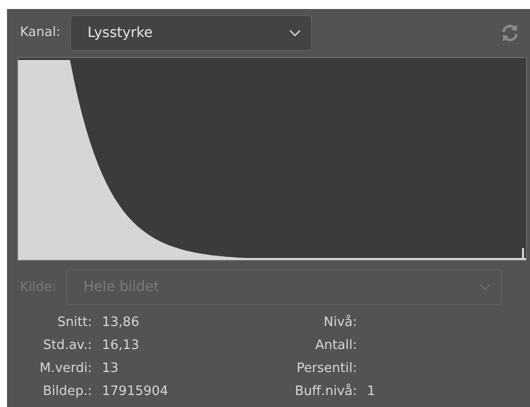  Describe the element at coordinates (111, 369) in the screenshot. I see `stat-value: 13` at that location.